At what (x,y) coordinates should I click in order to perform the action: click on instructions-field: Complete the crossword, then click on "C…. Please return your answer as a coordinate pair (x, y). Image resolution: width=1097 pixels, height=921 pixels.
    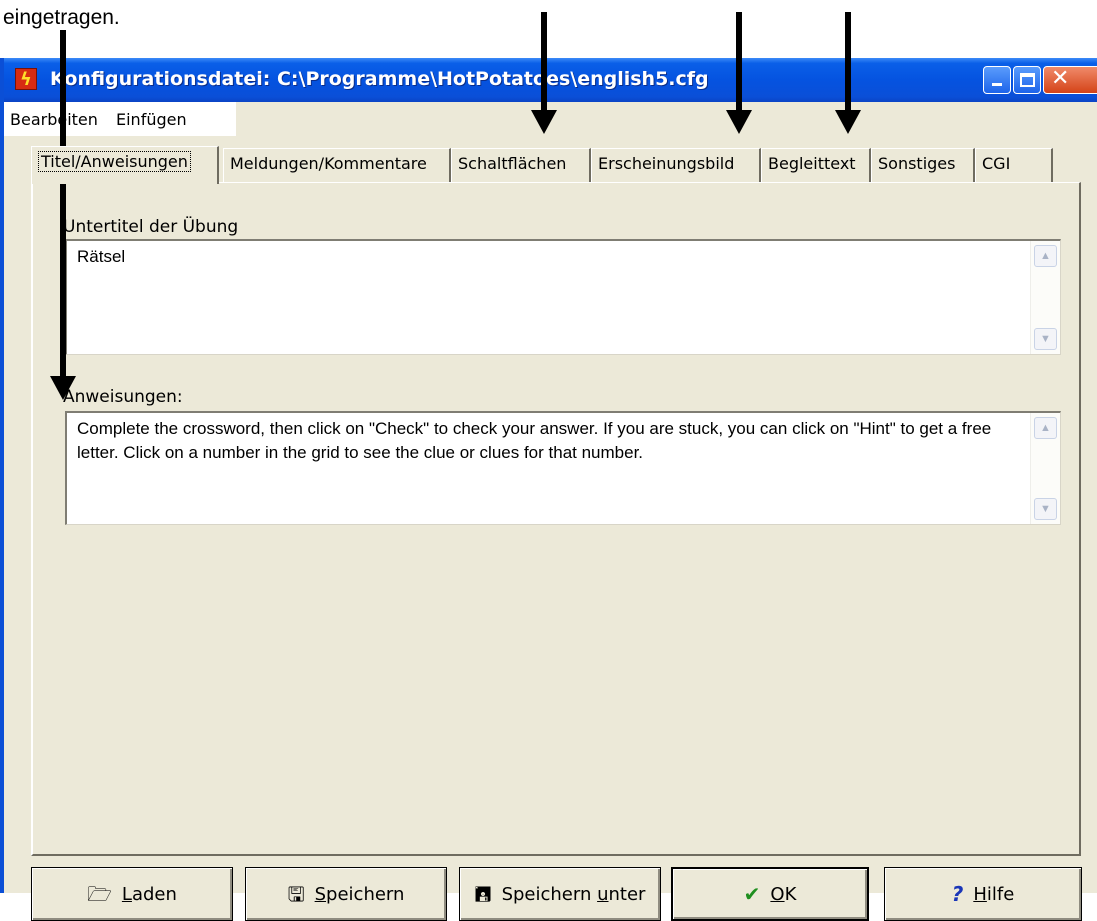
    Looking at the image, I should click on (563, 468).